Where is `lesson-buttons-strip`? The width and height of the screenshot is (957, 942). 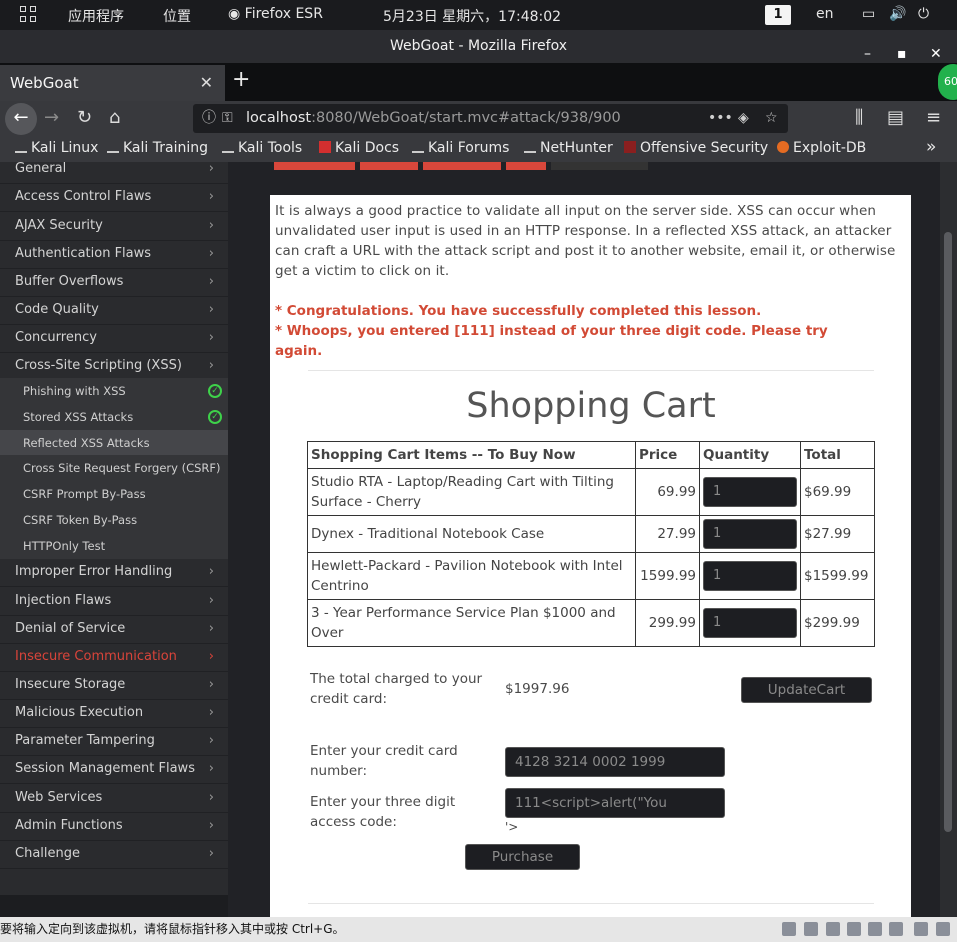
lesson-buttons-strip is located at coordinates (470, 166).